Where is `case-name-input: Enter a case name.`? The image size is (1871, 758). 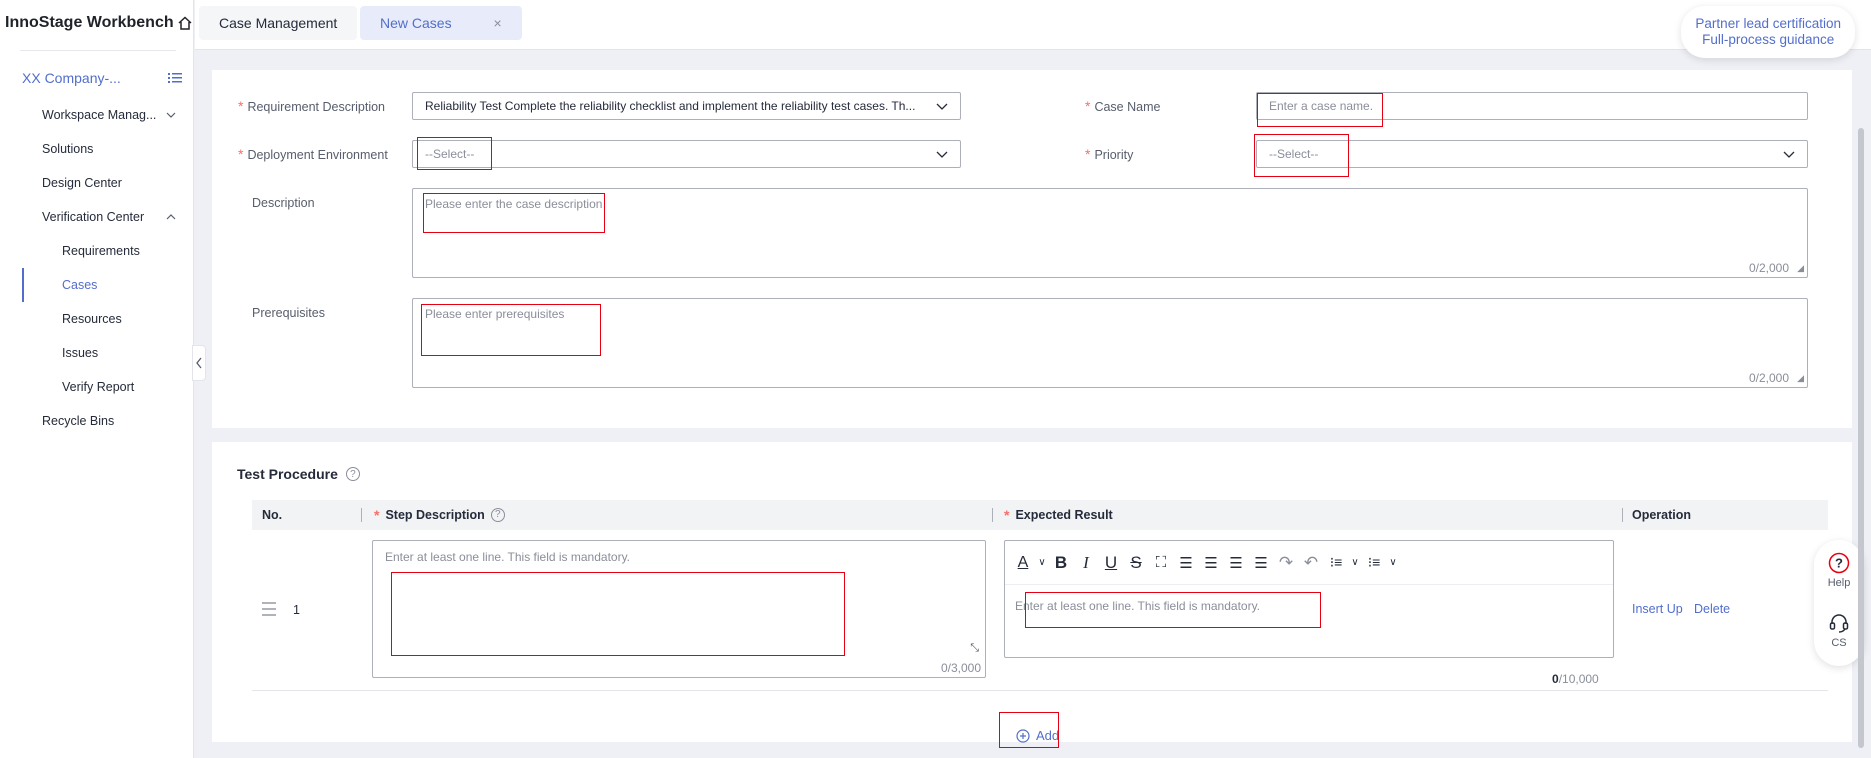
case-name-input: Enter a case name. is located at coordinates (1532, 106).